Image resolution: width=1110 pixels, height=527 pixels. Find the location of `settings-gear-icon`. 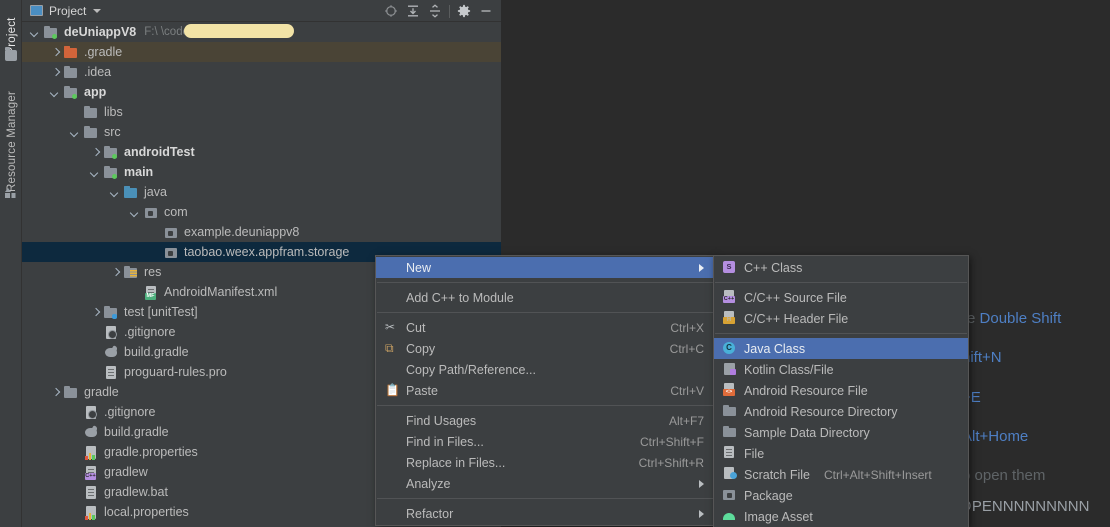

settings-gear-icon is located at coordinates (464, 11).